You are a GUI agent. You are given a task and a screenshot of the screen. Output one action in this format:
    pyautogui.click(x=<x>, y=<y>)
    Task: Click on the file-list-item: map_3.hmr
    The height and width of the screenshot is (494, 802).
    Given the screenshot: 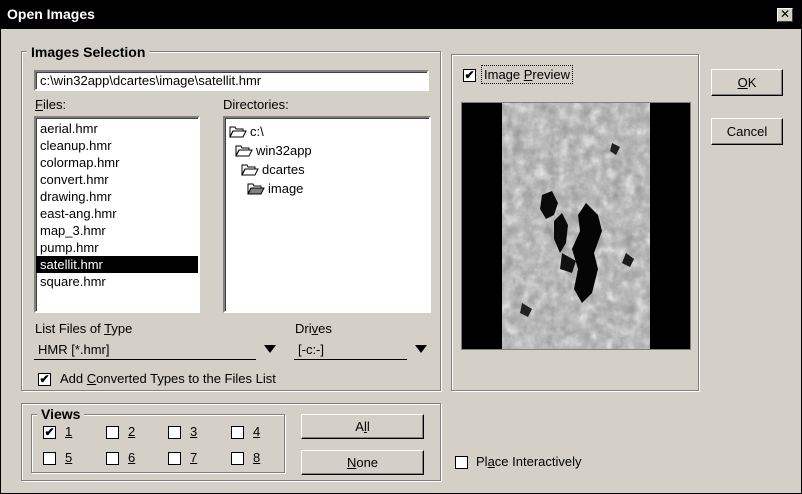 What is the action you would take?
    pyautogui.click(x=117, y=230)
    